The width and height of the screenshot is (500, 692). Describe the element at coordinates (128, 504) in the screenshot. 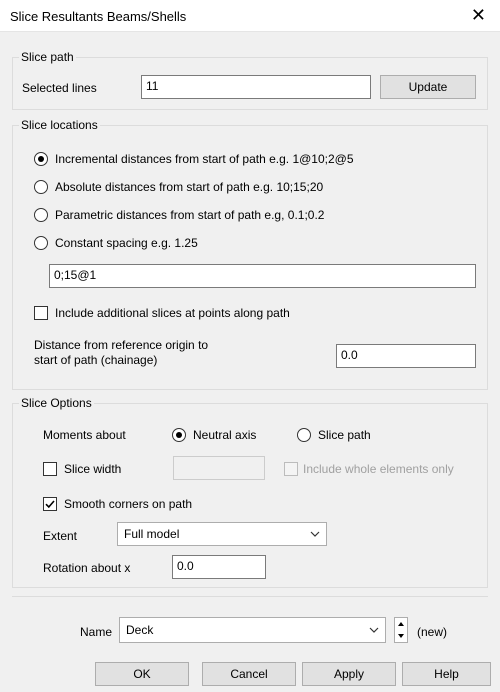

I see `smooth-corners-label: Smooth corners on path` at that location.